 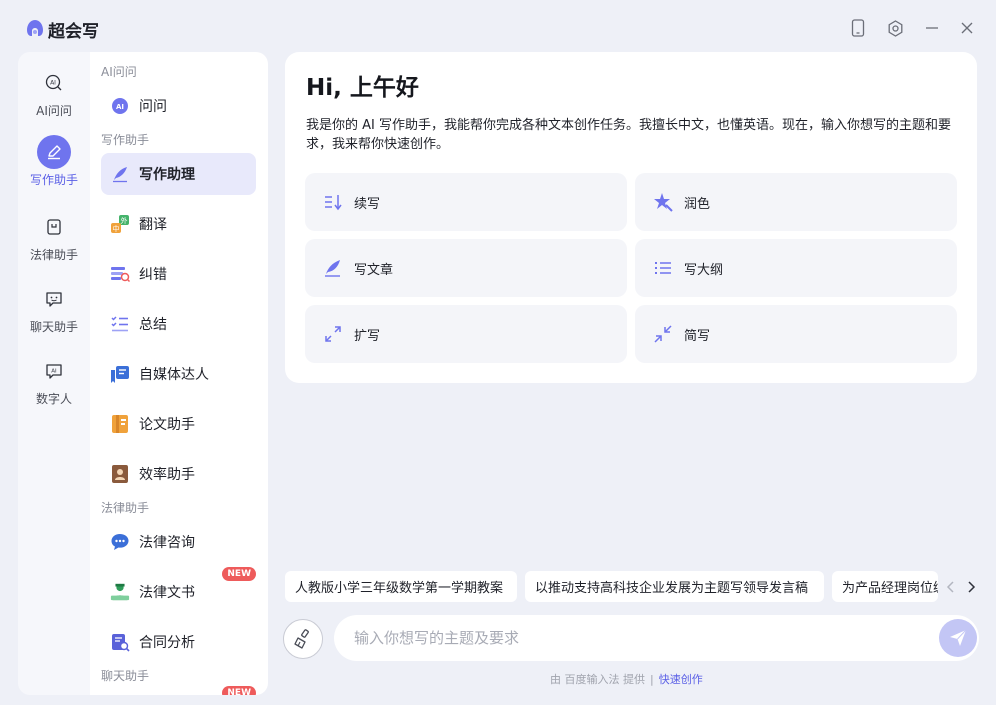 I want to click on svg-text: 中, so click(x=116, y=228).